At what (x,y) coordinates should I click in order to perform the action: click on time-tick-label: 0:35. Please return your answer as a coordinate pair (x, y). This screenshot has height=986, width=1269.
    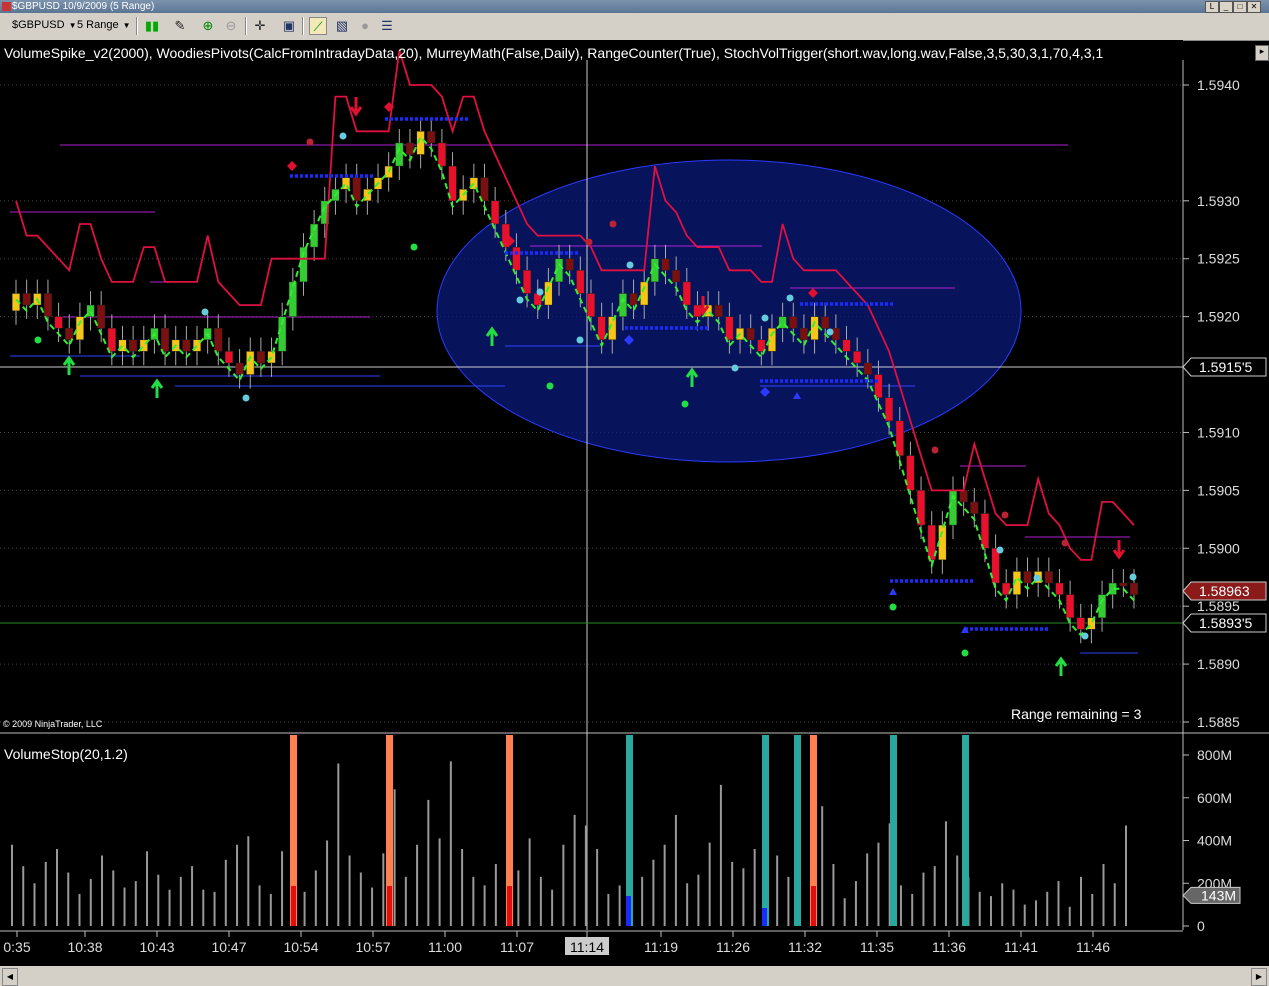
    Looking at the image, I should click on (16, 947).